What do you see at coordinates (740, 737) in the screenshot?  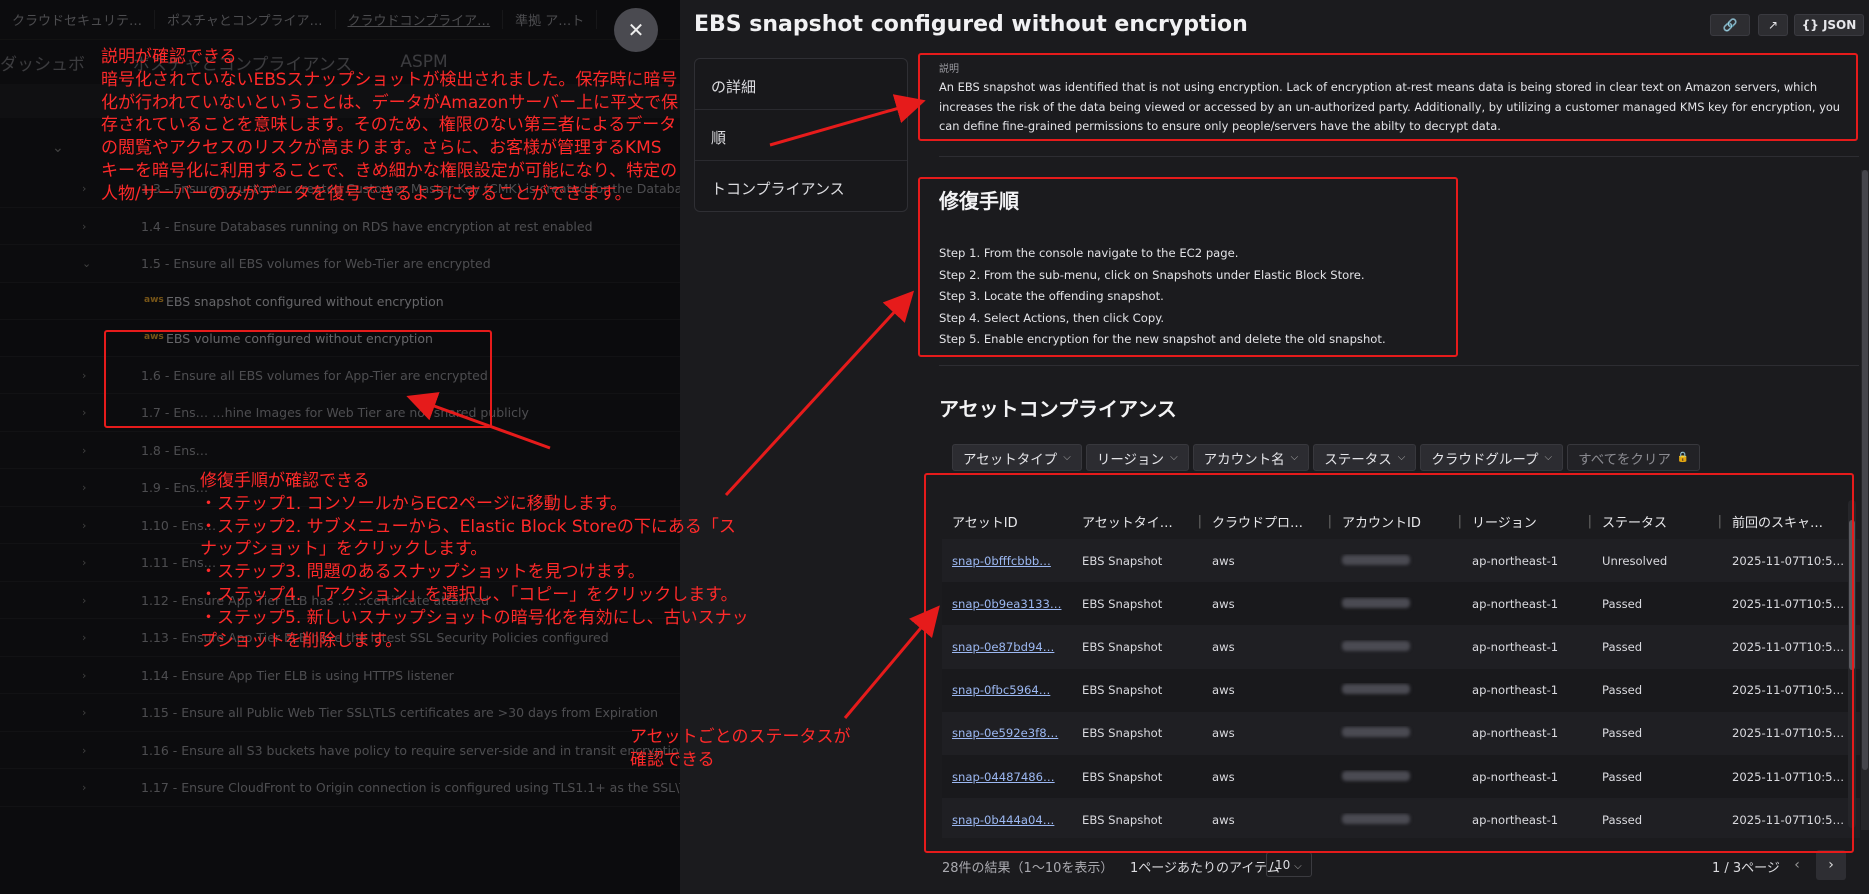 I see `annotation-line: アセットごとのステータスが` at bounding box center [740, 737].